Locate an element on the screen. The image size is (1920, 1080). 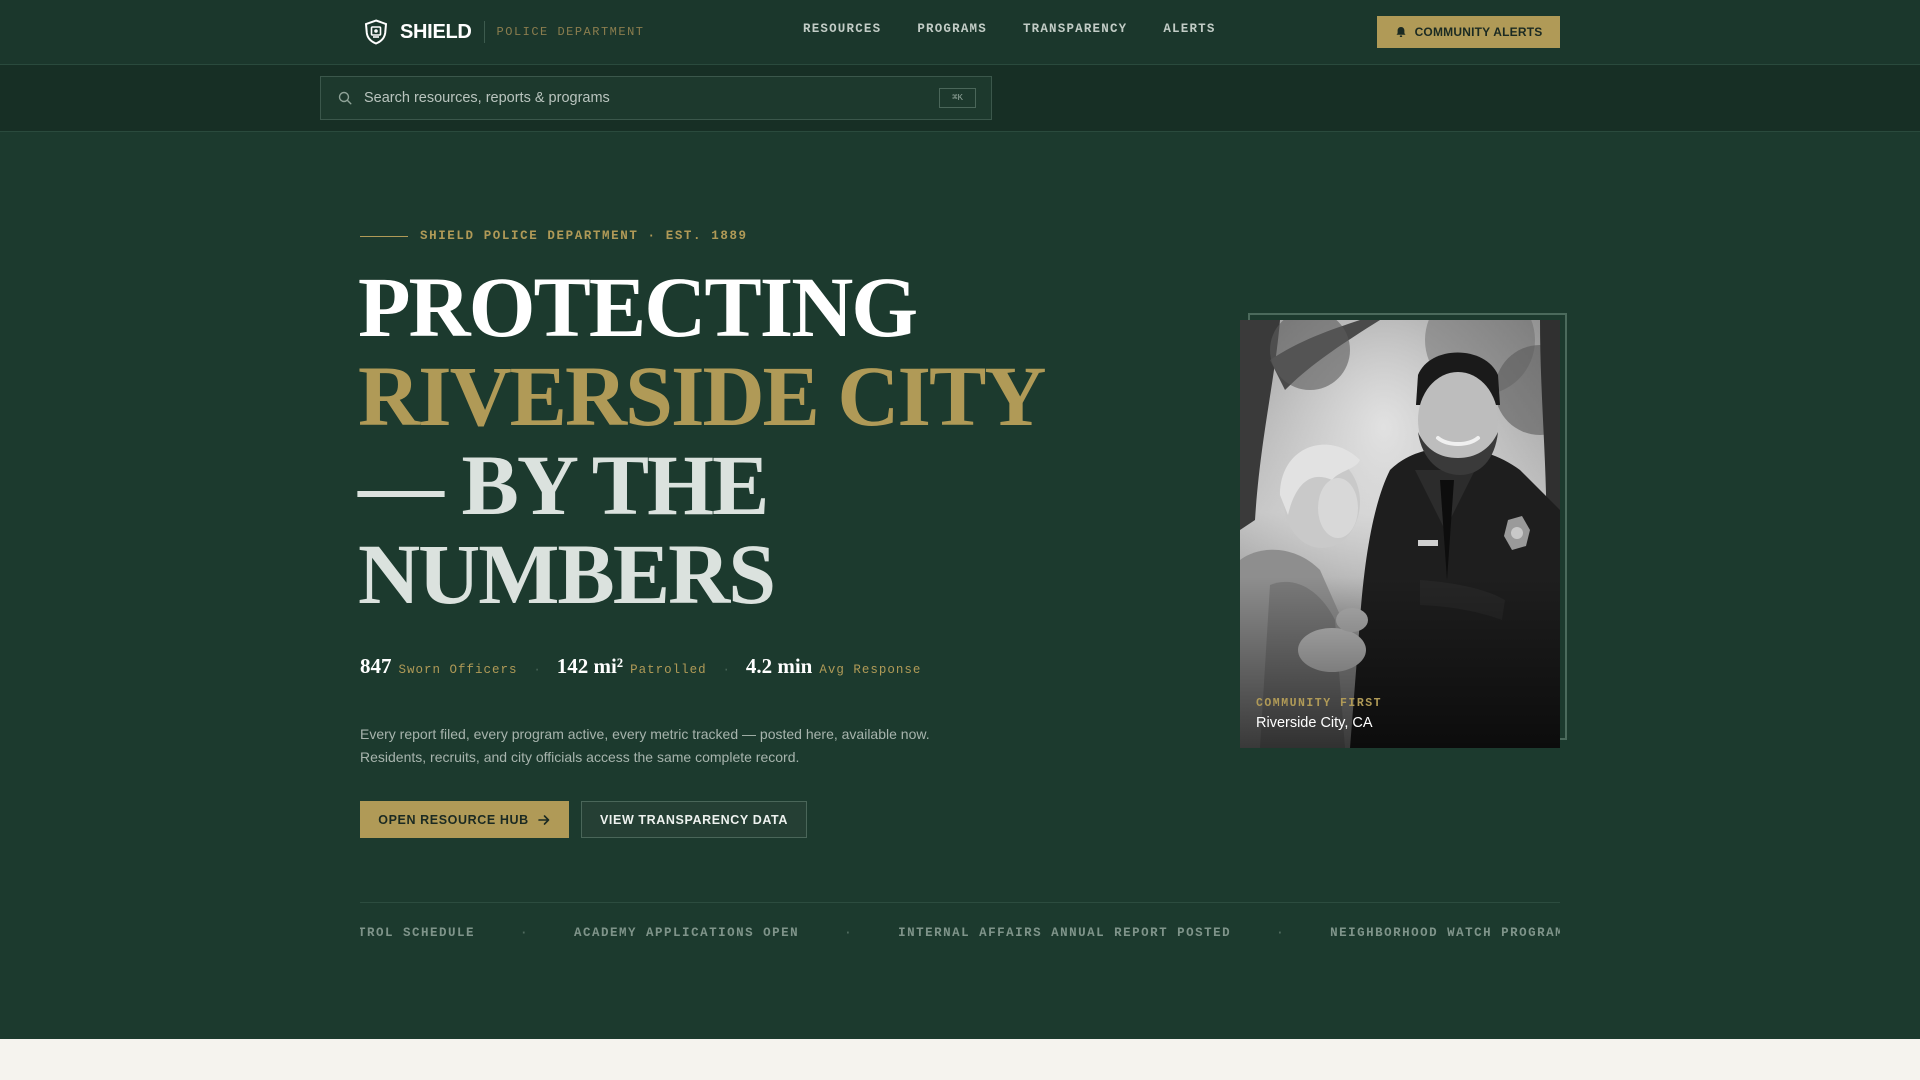
view-transparency-data-button: VIEW TRANSPARENCY DATA is located at coordinates (694, 819).